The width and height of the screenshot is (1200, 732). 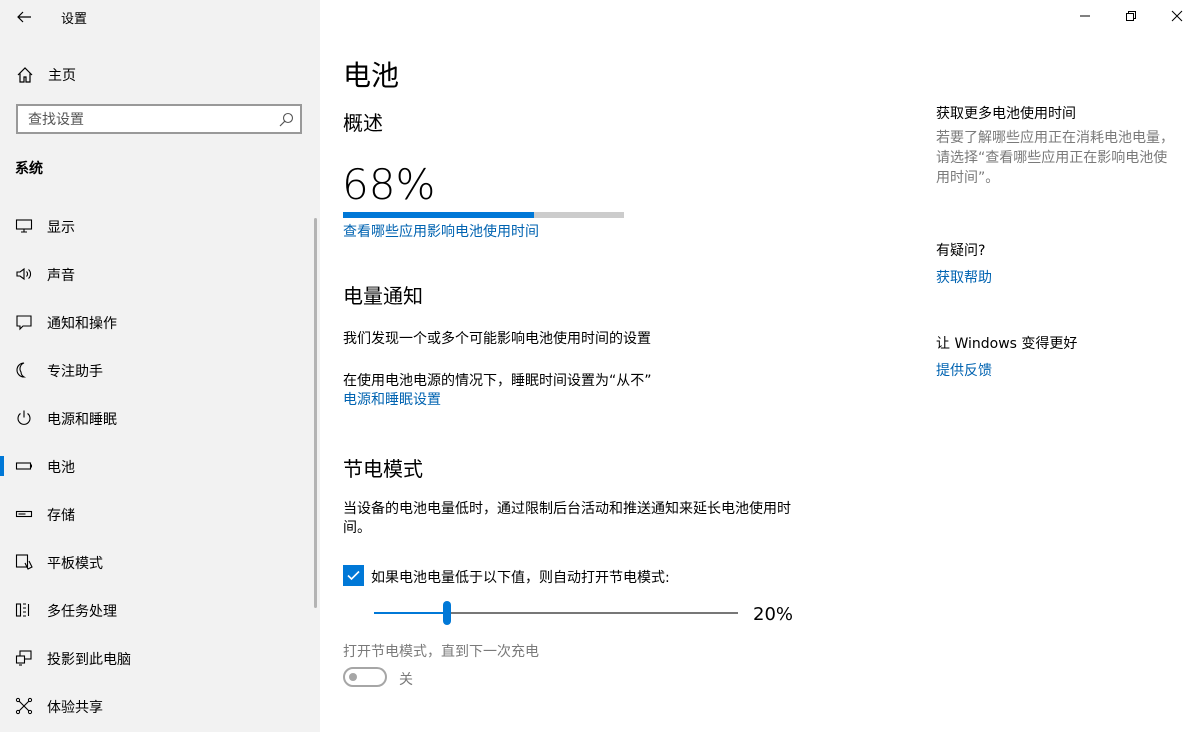 What do you see at coordinates (160, 74) in the screenshot?
I see `home-nav-item: 主页` at bounding box center [160, 74].